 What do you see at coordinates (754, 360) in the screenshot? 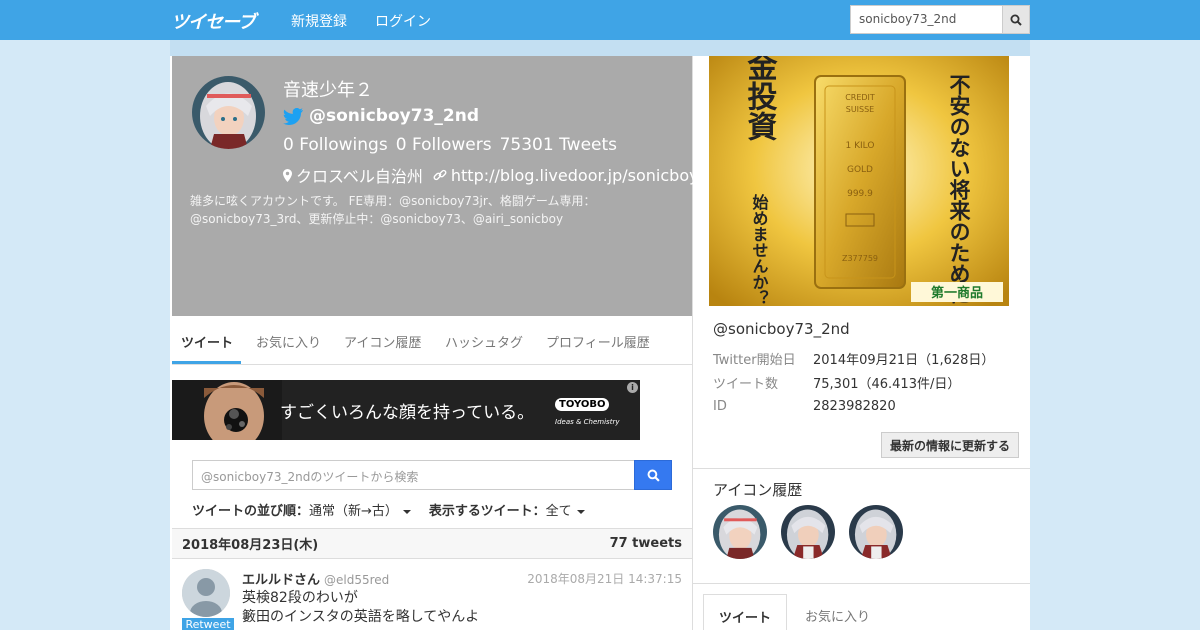
I see `info-label: Twitter開始日` at bounding box center [754, 360].